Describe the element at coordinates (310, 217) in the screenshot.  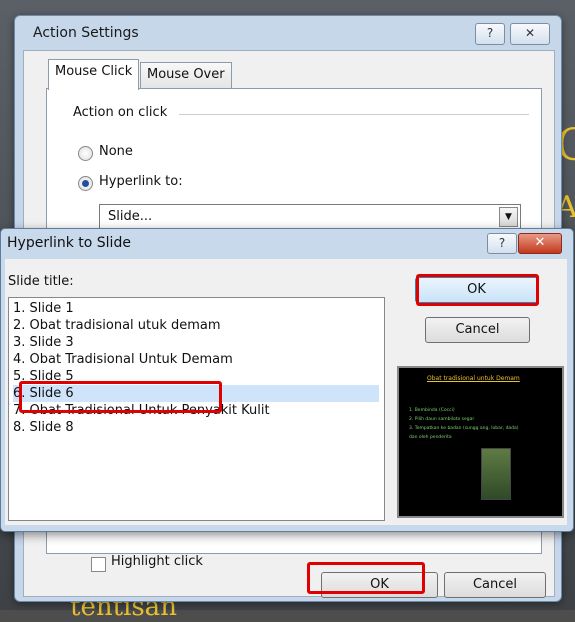
I see `hyperlink-select: Slide... ▼` at that location.